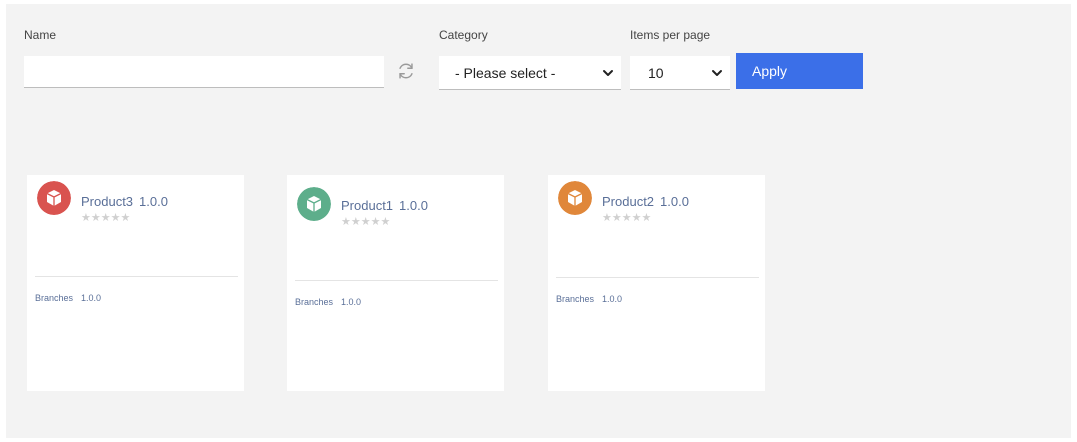 Image resolution: width=1077 pixels, height=442 pixels. I want to click on name-input, so click(204, 72).